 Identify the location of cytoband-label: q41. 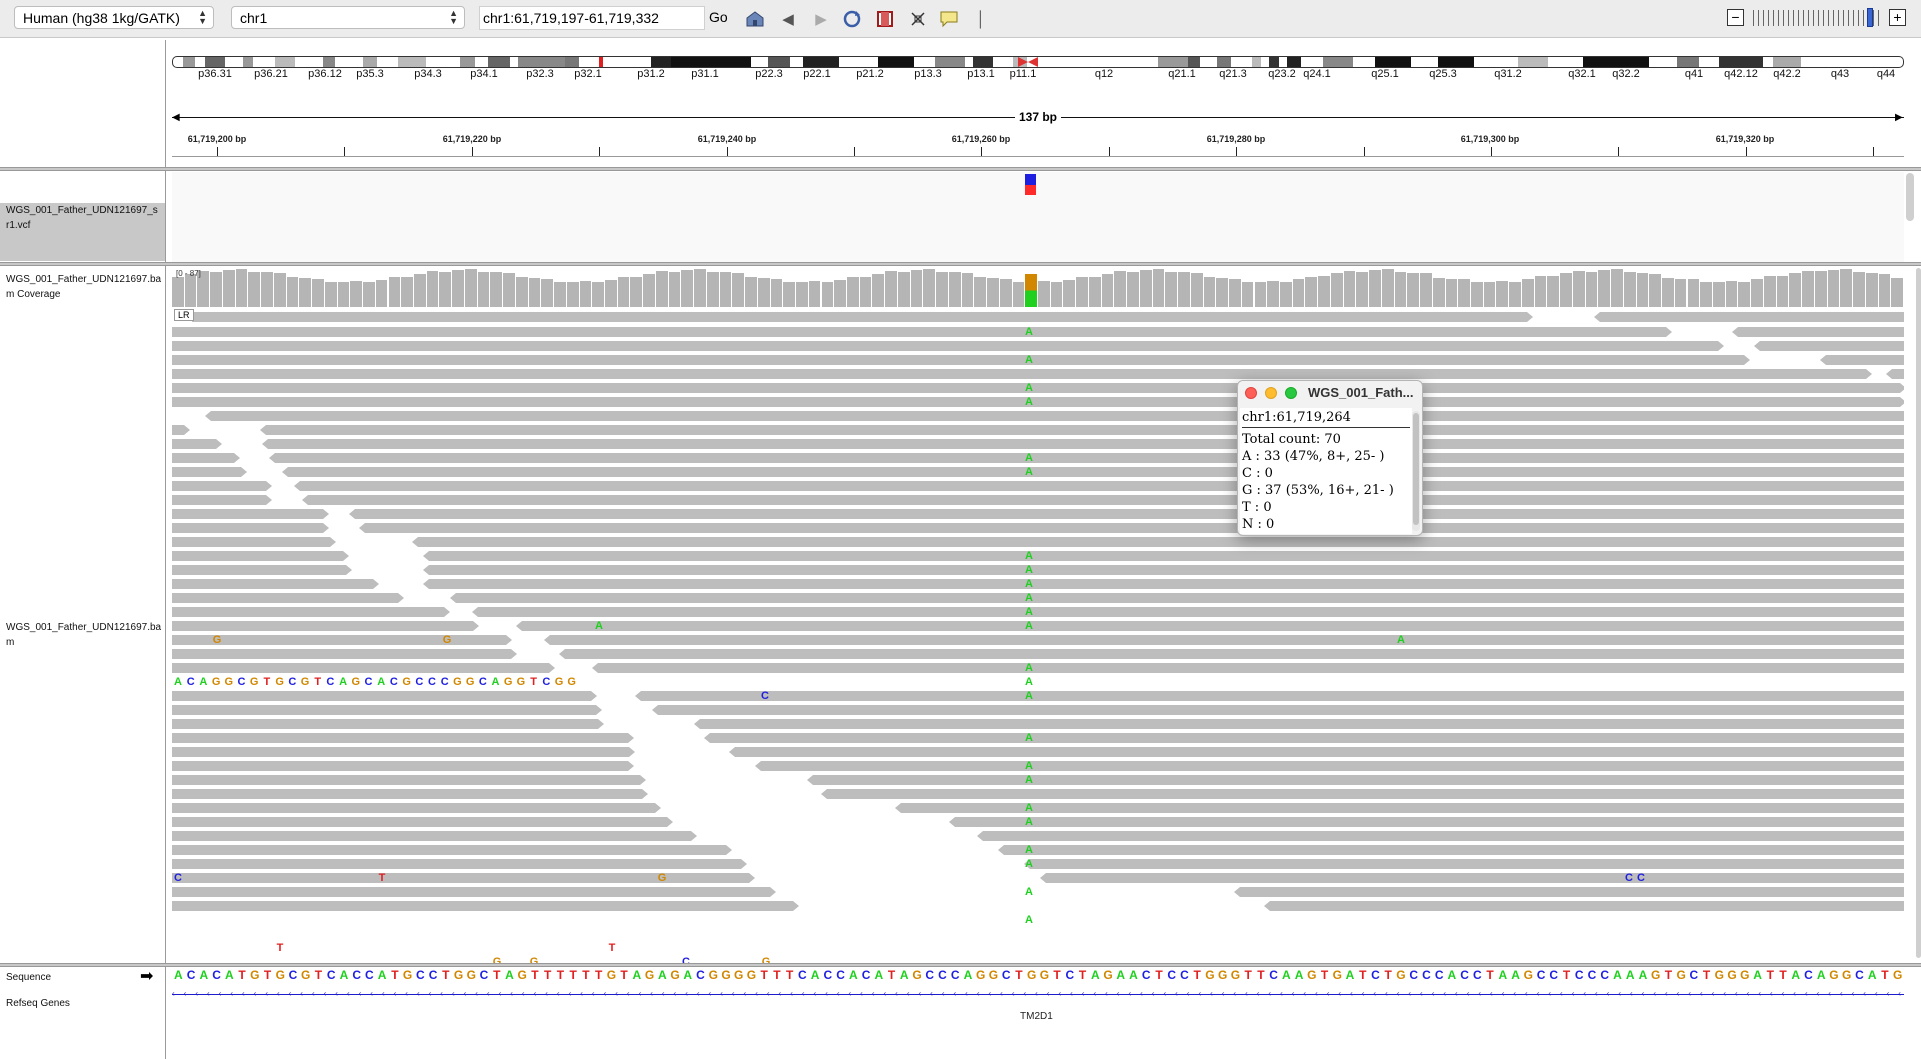
(1694, 74).